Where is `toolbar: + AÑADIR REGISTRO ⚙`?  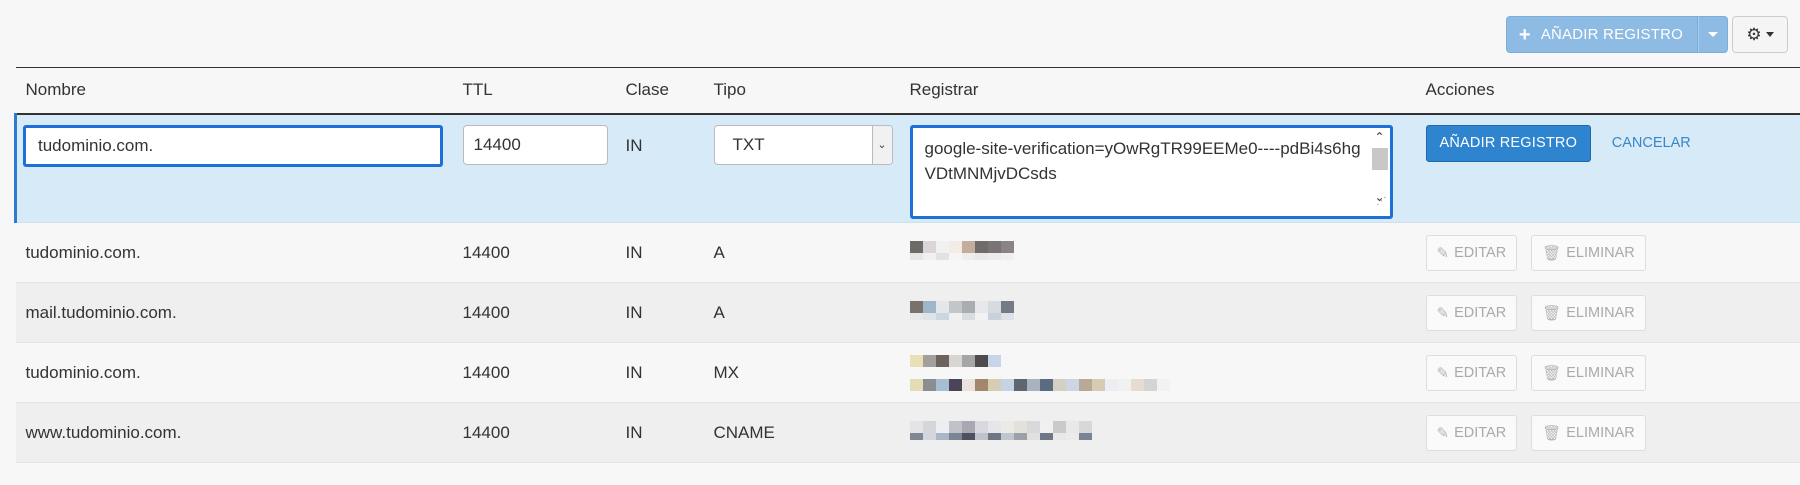 toolbar: + AÑADIR REGISTRO ⚙ is located at coordinates (1646, 34).